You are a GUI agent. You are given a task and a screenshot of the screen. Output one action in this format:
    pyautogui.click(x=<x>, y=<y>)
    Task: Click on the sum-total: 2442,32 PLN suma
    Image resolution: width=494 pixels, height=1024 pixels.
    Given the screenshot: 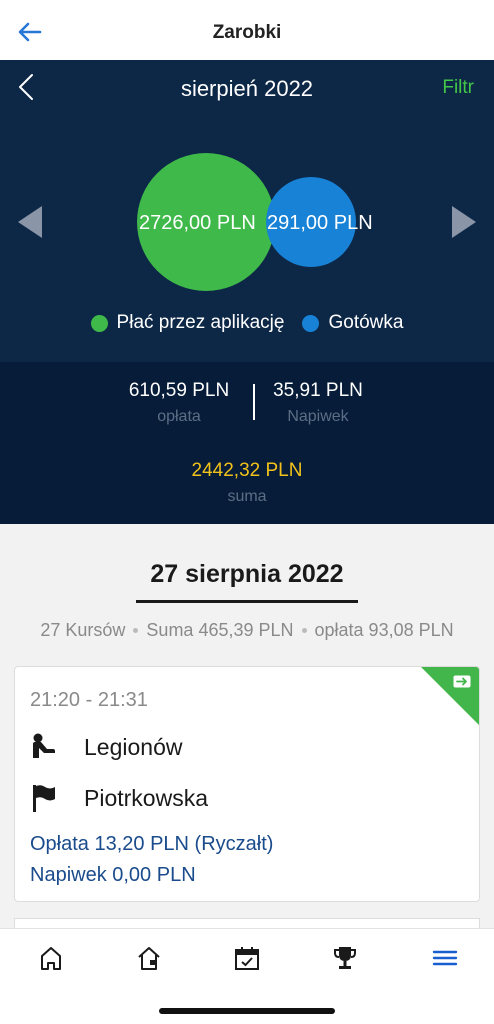 What is the action you would take?
    pyautogui.click(x=247, y=483)
    